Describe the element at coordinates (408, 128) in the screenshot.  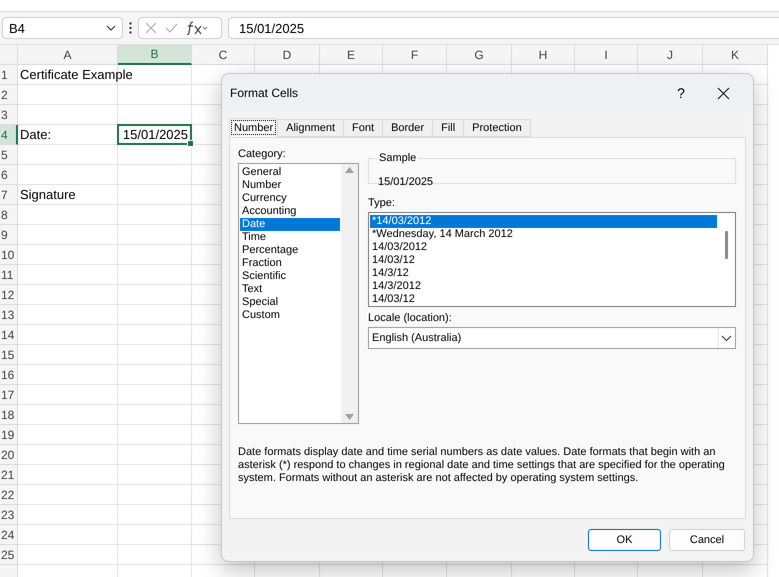
I see `tab: Border` at that location.